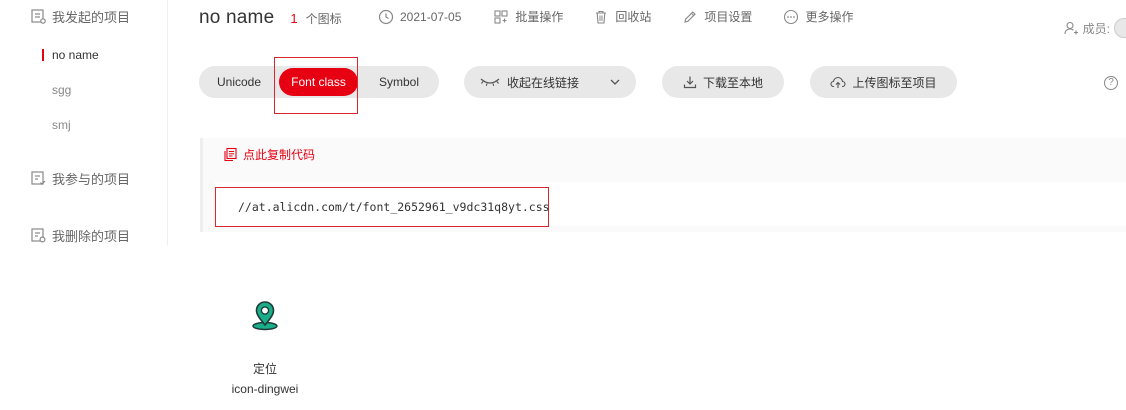 Image resolution: width=1126 pixels, height=410 pixels. Describe the element at coordinates (894, 82) in the screenshot. I see `upload-icons-label: 上传图标至项目` at that location.